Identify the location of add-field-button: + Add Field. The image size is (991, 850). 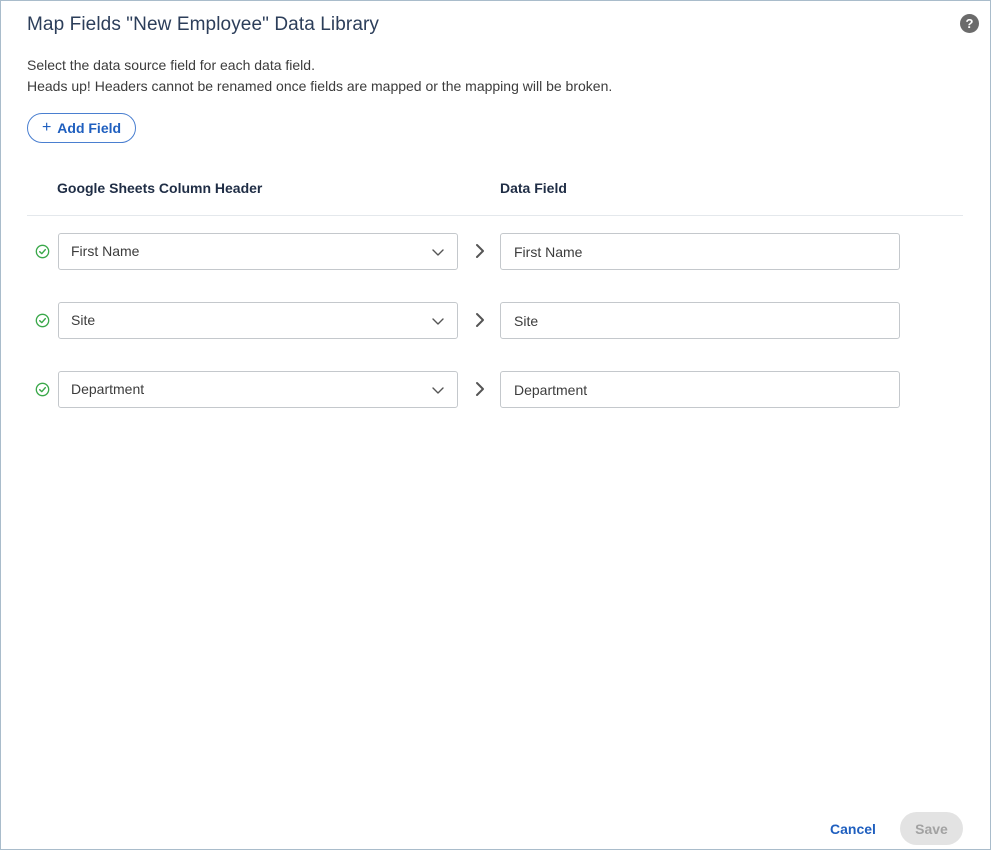
(81, 128).